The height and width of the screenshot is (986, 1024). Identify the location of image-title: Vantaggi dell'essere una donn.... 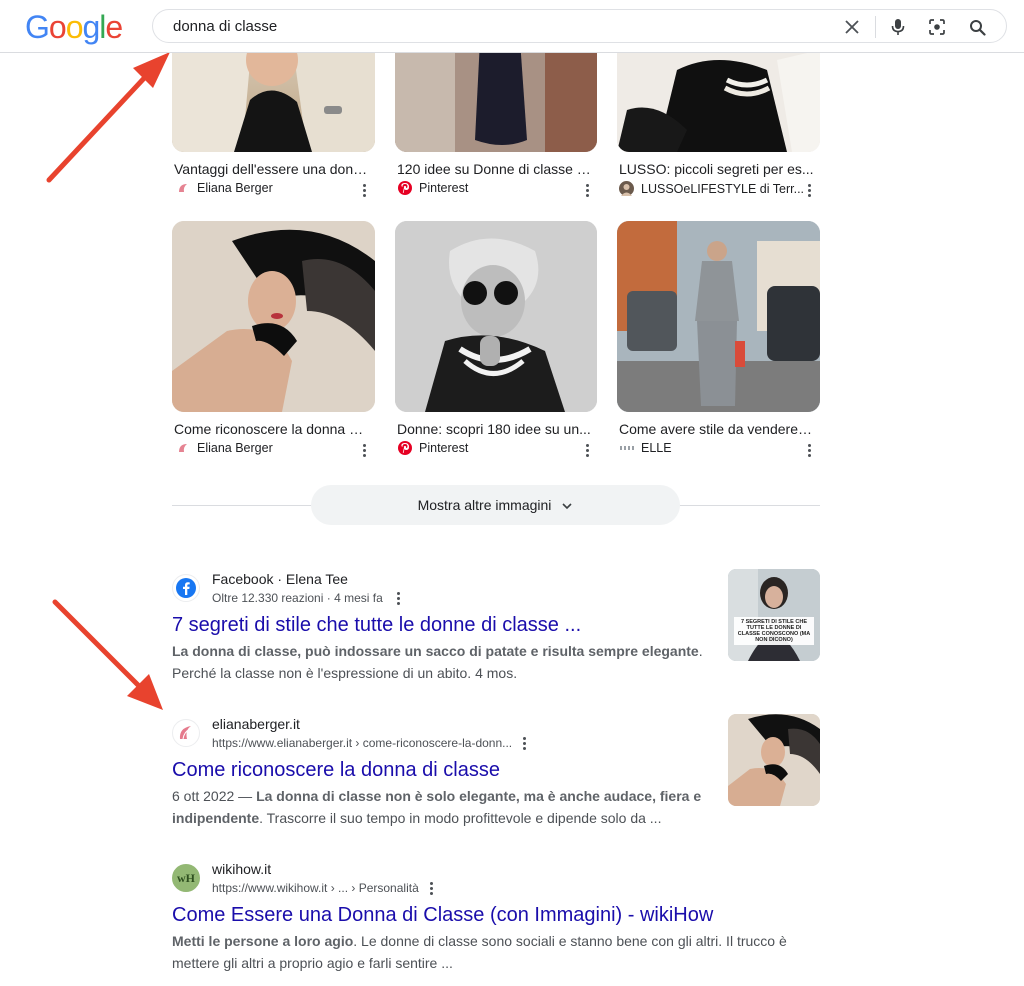
(272, 169).